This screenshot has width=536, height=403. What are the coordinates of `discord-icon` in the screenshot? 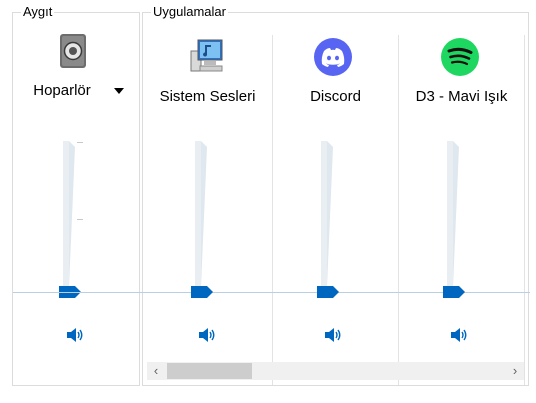 It's located at (333, 57).